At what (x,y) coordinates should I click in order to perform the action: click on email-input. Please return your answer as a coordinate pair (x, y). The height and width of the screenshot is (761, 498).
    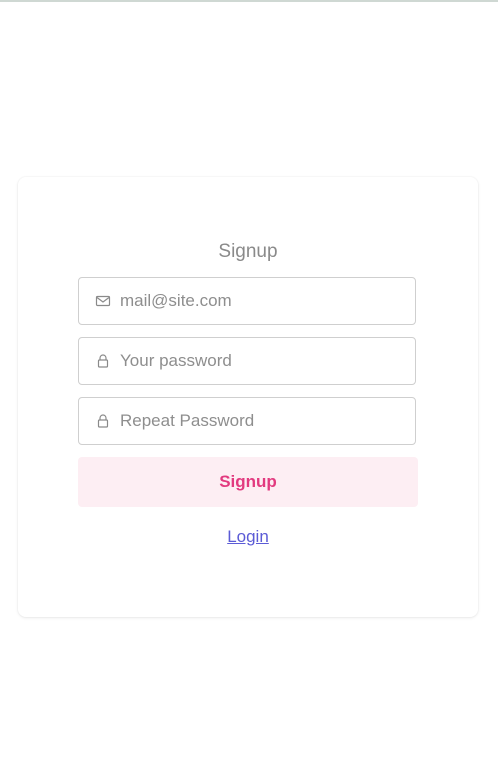
    Looking at the image, I should click on (260, 301).